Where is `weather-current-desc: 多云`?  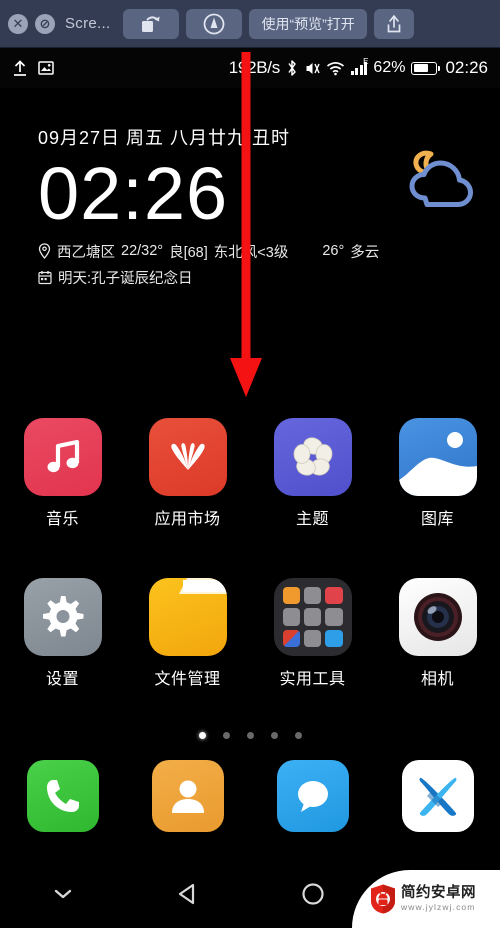
weather-current-desc: 多云 is located at coordinates (365, 252).